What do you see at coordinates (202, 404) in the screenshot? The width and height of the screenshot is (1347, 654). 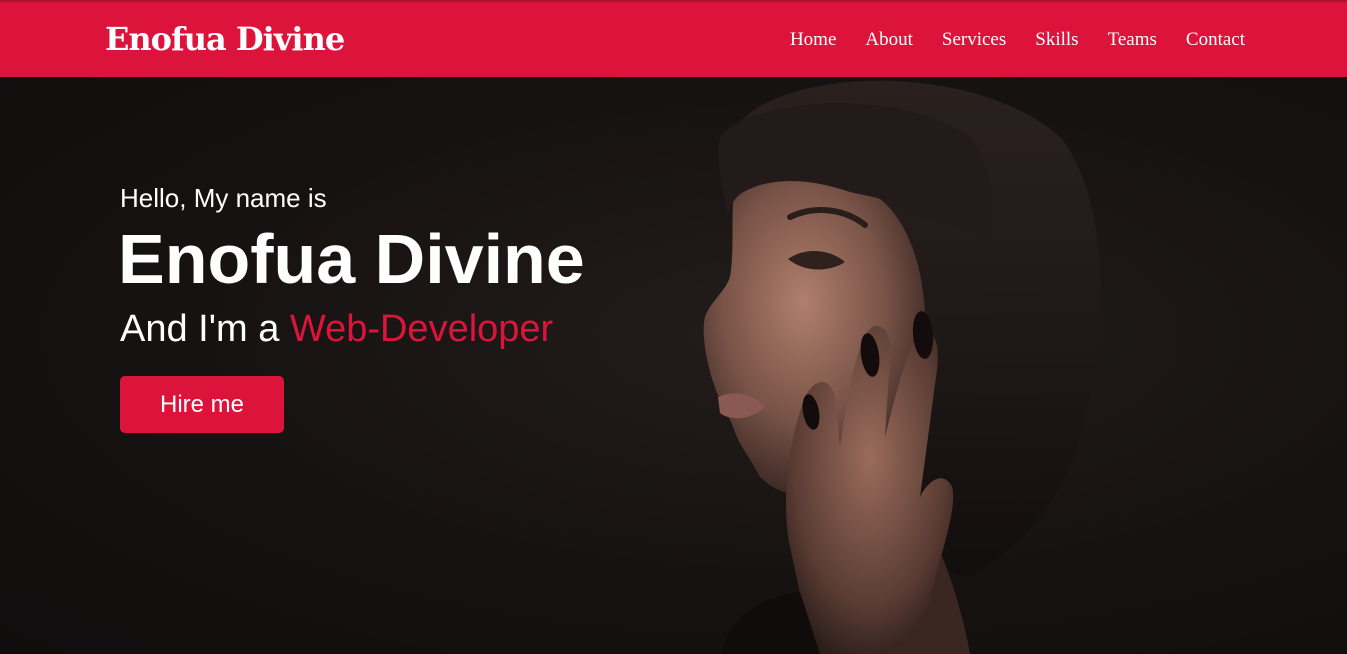 I see `hire-me-button: Hire me` at bounding box center [202, 404].